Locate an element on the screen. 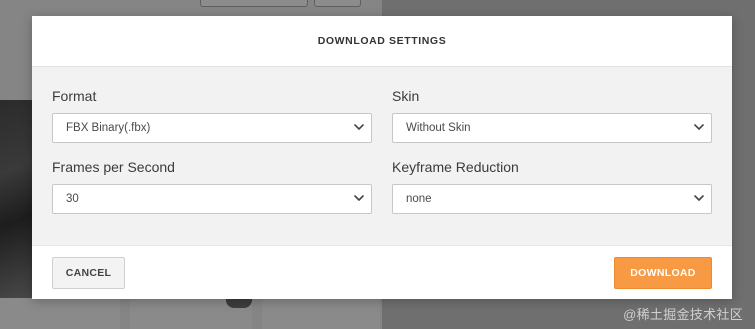  format-label: Format is located at coordinates (74, 96).